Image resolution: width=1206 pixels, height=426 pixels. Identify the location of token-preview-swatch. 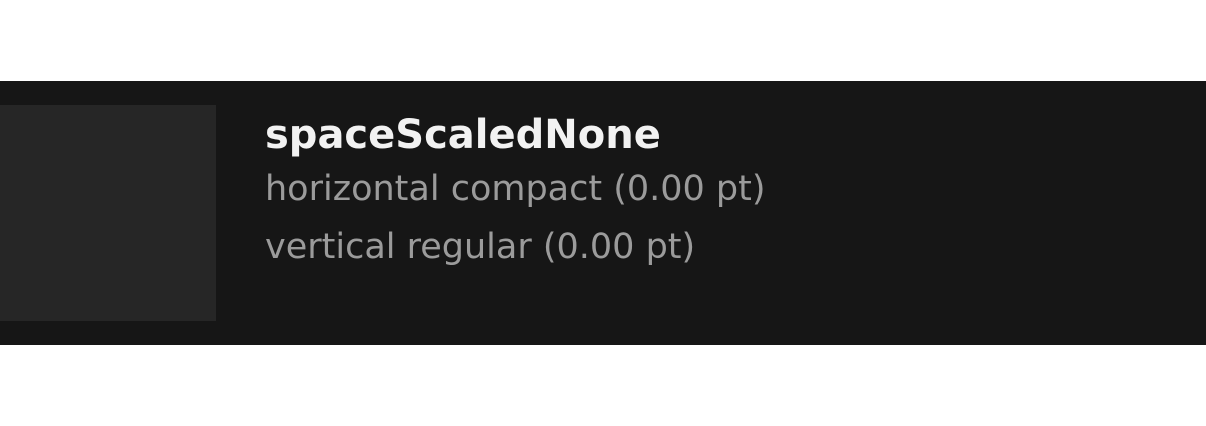
(108, 213).